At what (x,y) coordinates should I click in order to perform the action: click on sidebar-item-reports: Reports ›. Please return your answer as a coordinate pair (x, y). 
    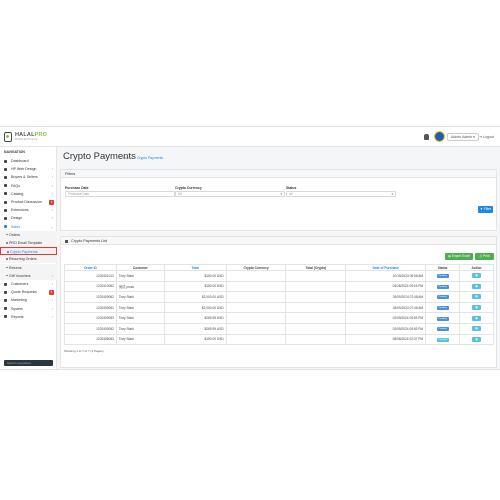
    Looking at the image, I should click on (28, 317).